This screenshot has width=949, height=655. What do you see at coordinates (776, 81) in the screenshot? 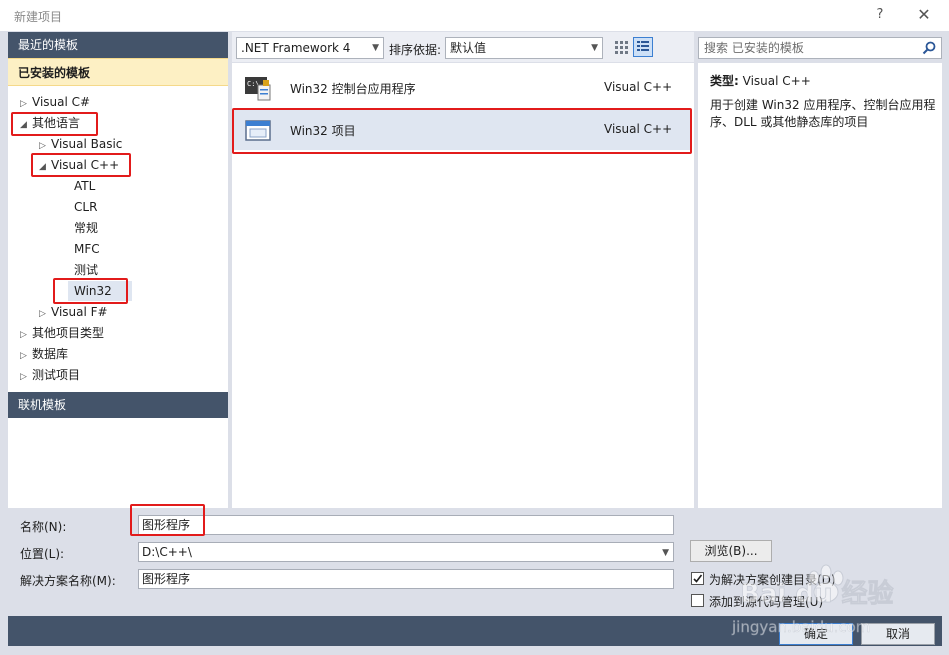
I see `type-value: Visual C++` at bounding box center [776, 81].